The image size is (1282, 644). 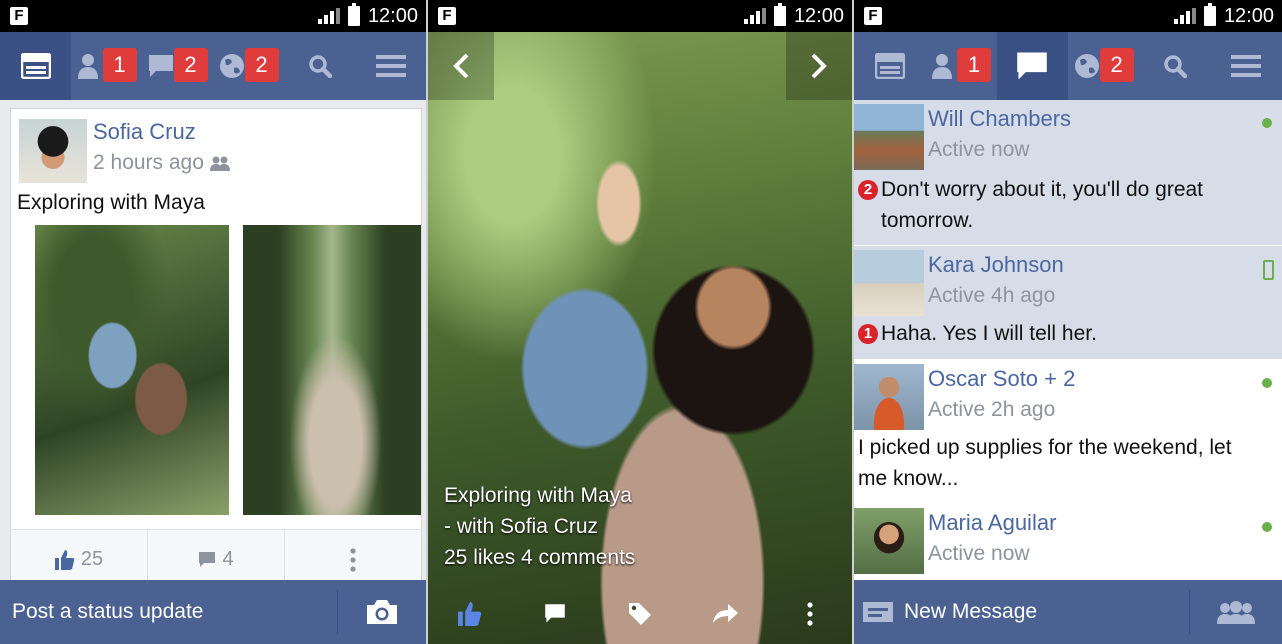 I want to click on author-avatar, so click(x=53, y=151).